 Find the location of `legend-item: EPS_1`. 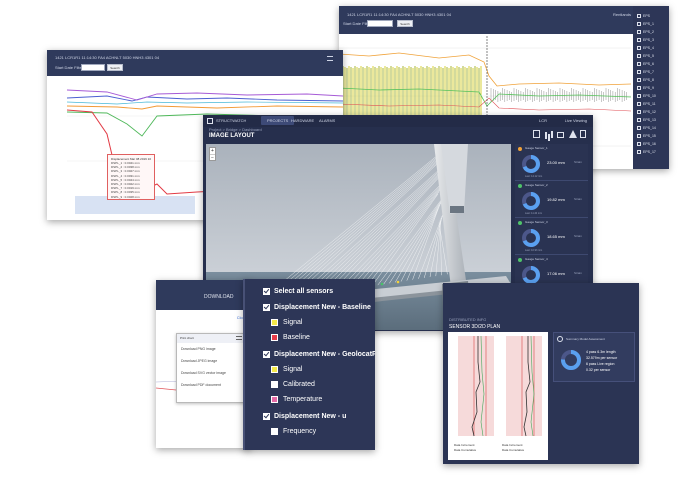

legend-item: EPS_1 is located at coordinates (651, 24).